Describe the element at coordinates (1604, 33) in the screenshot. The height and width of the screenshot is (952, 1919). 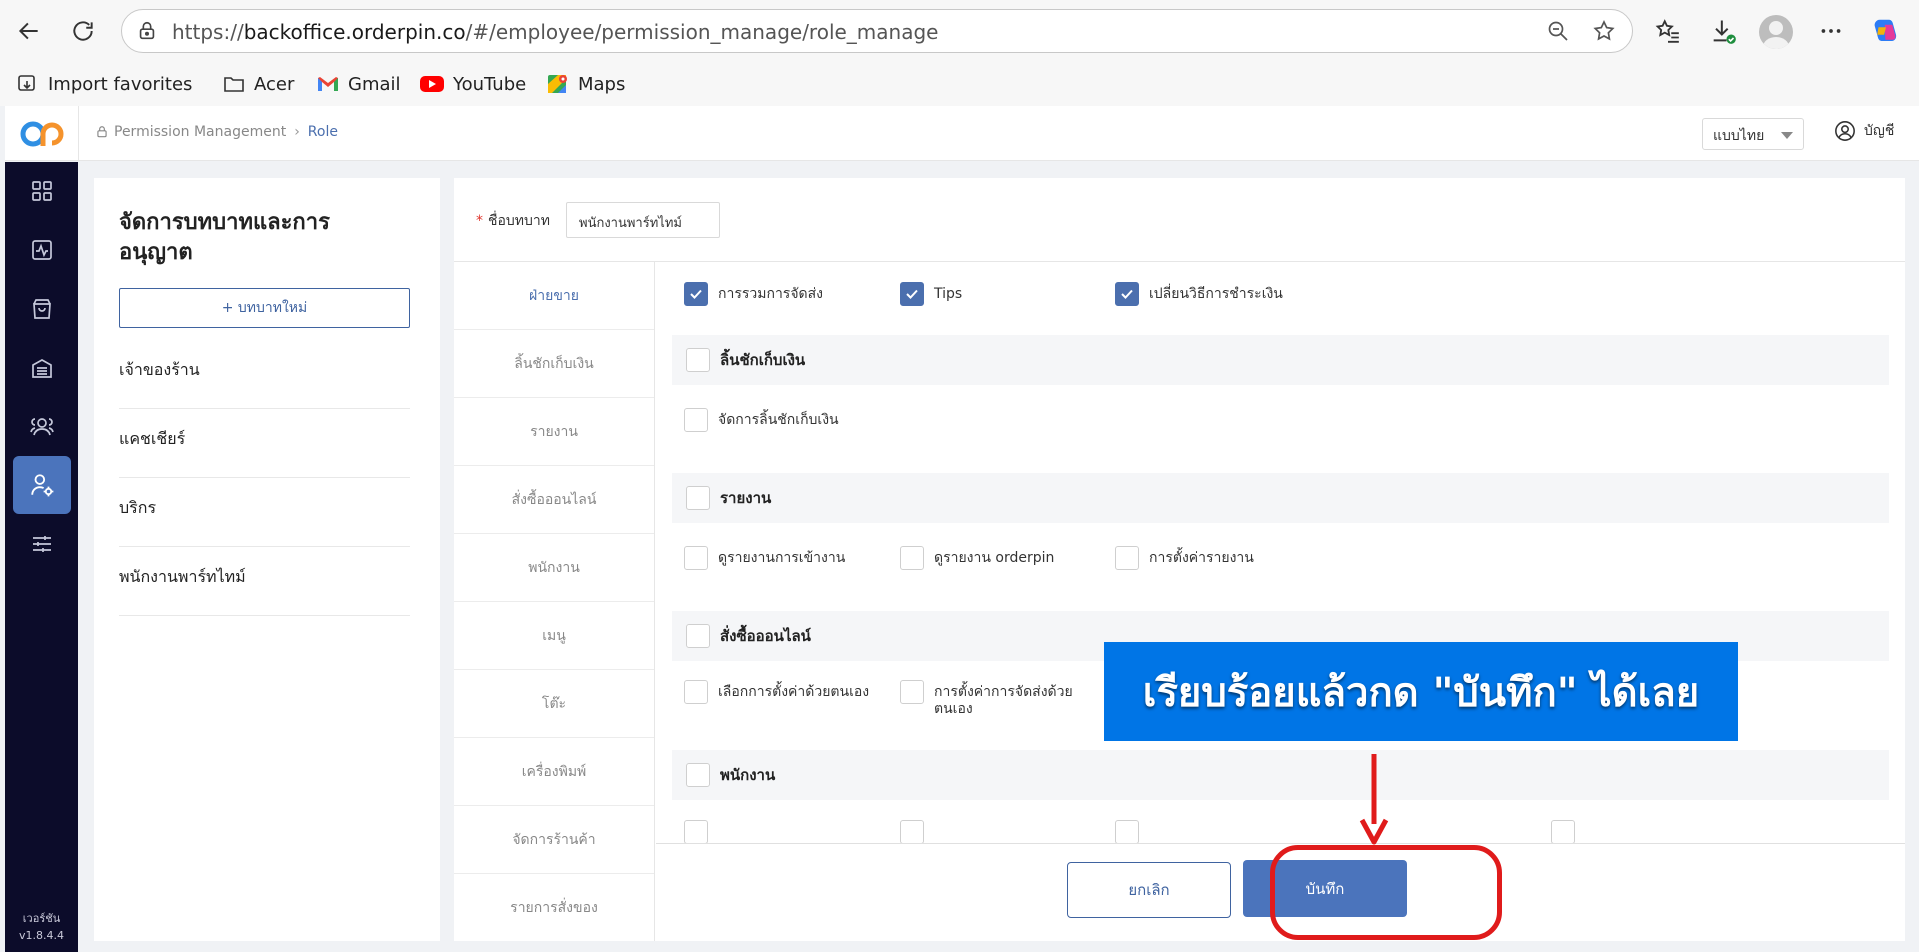
I see `favorite-star-icon` at that location.